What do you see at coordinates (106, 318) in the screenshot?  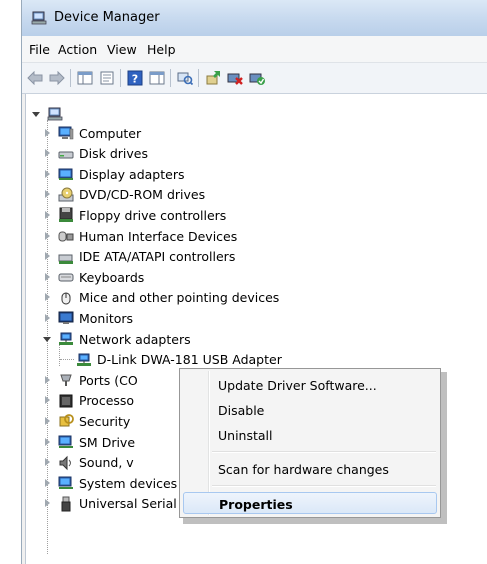 I see `tree-item-label: Monitors` at bounding box center [106, 318].